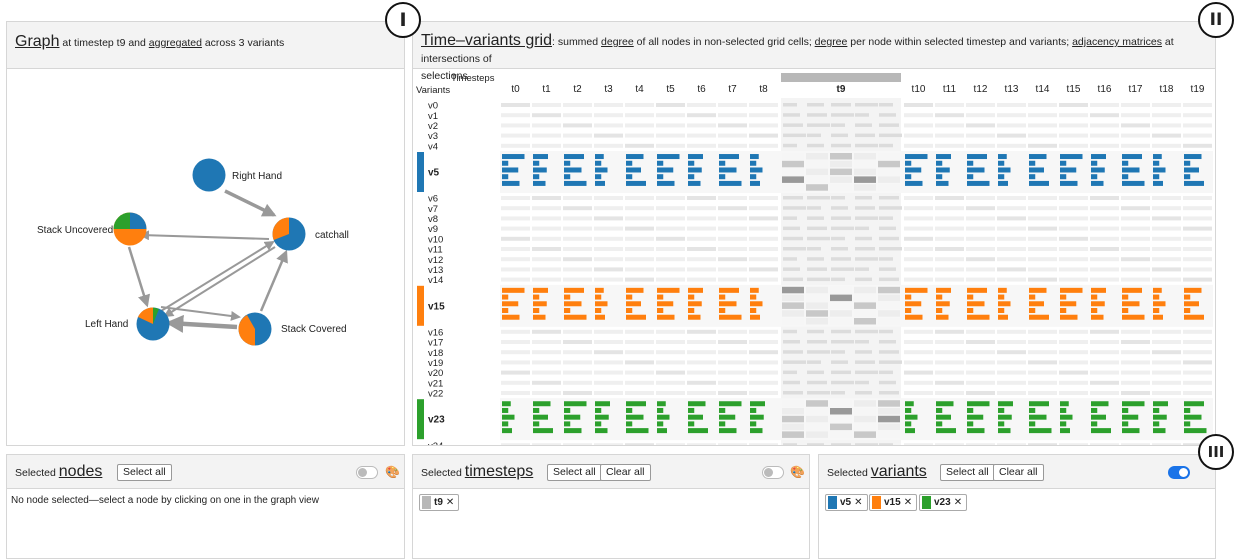 This screenshot has width=1246, height=560. I want to click on adjacency-matrix, so click(841, 305).